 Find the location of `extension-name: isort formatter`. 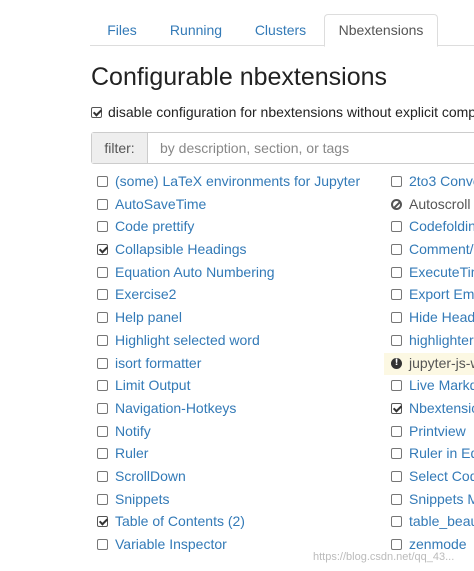

extension-name: isort formatter is located at coordinates (158, 363).